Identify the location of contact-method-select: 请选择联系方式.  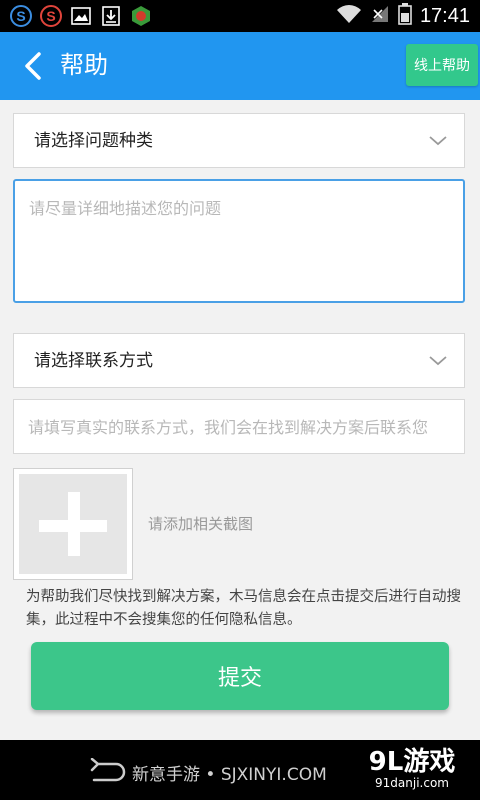
(239, 360).